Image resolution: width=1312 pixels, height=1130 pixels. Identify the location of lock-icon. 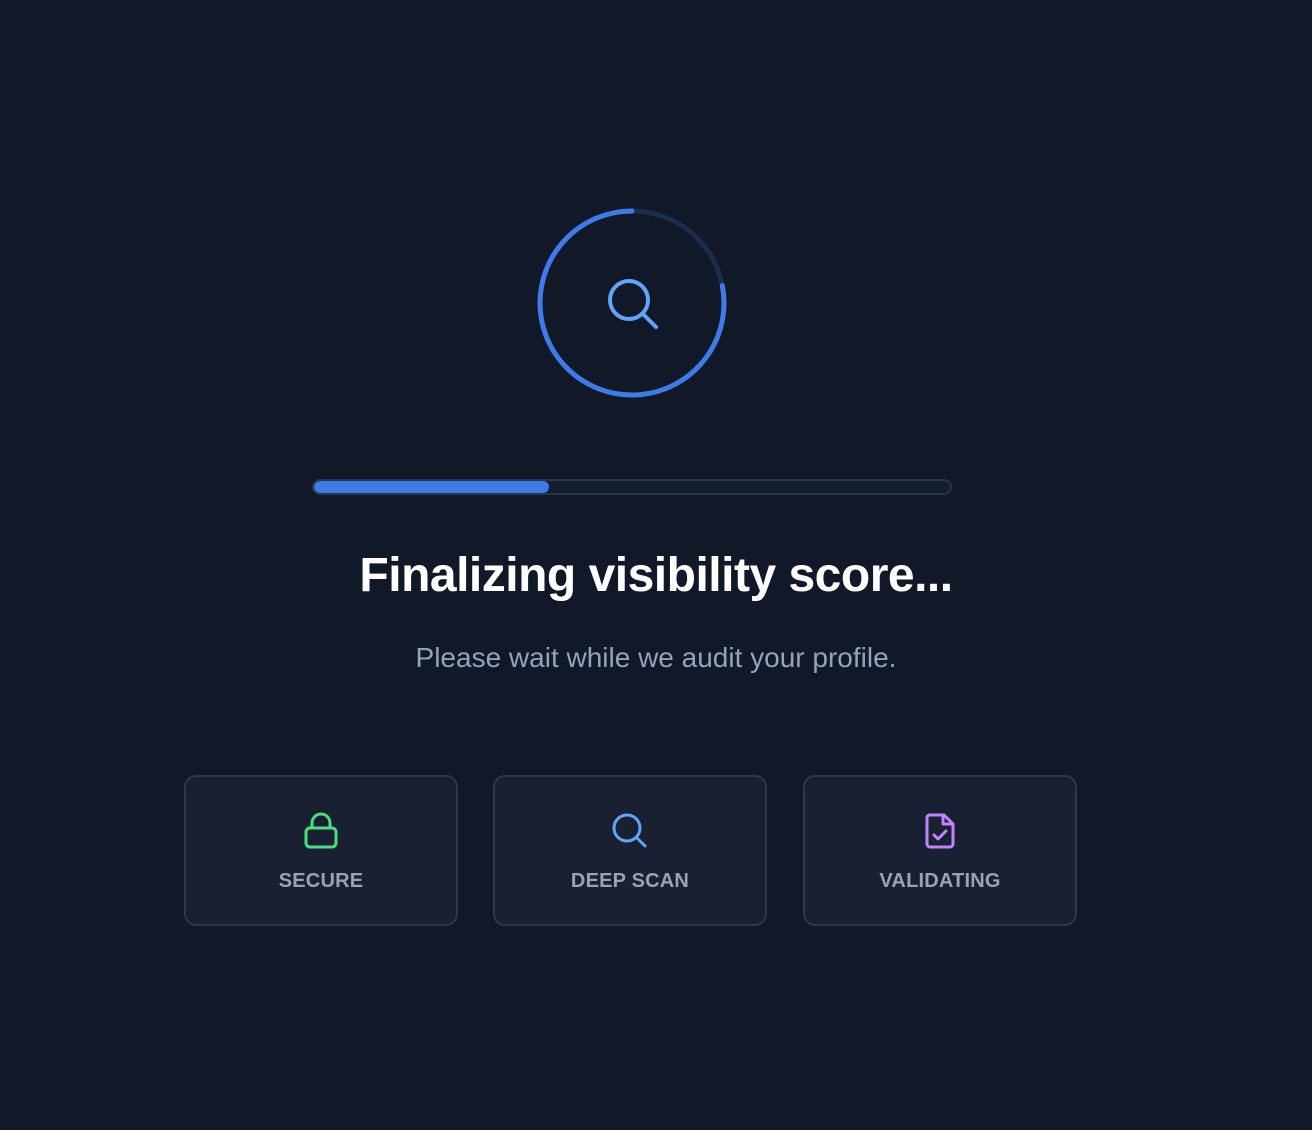
(321, 831).